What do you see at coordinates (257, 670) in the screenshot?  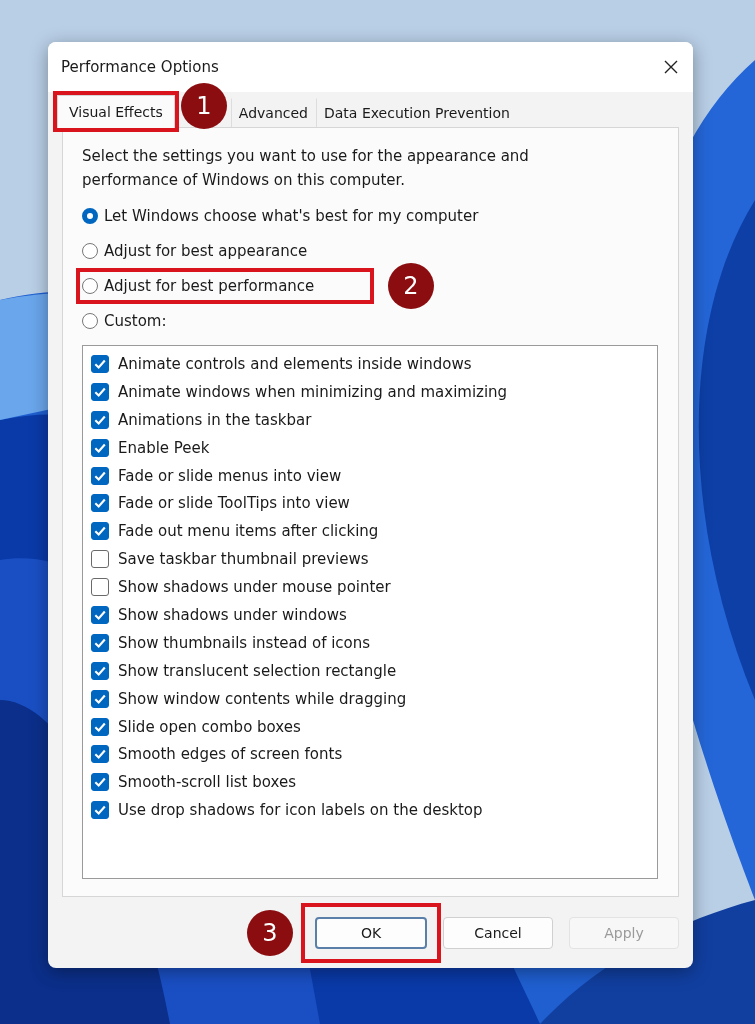 I see `checkbox-label: Show translucent selection rectangle` at bounding box center [257, 670].